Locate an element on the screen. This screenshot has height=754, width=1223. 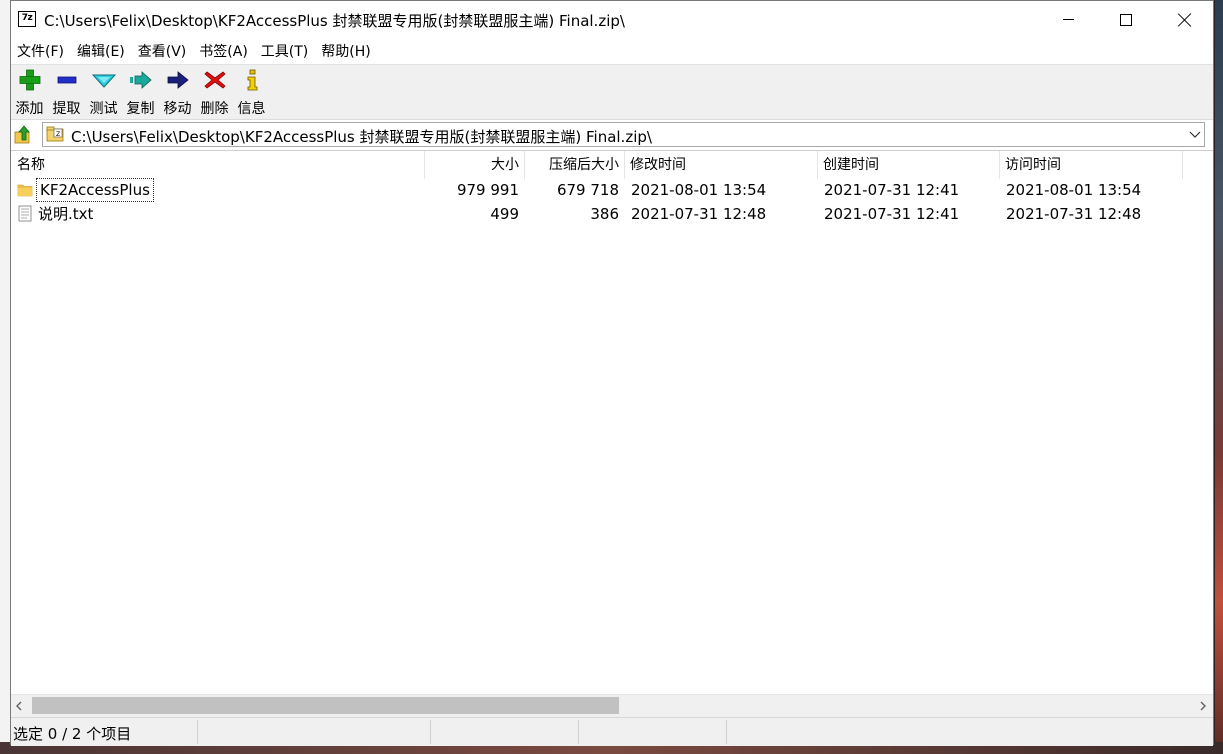
maximize-button is located at coordinates (1126, 19).